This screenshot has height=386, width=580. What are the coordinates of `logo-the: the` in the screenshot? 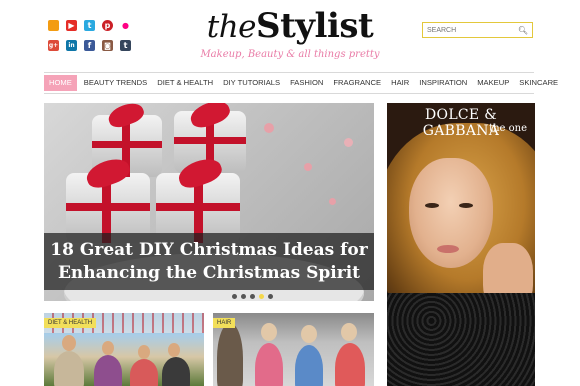 It's located at (231, 27).